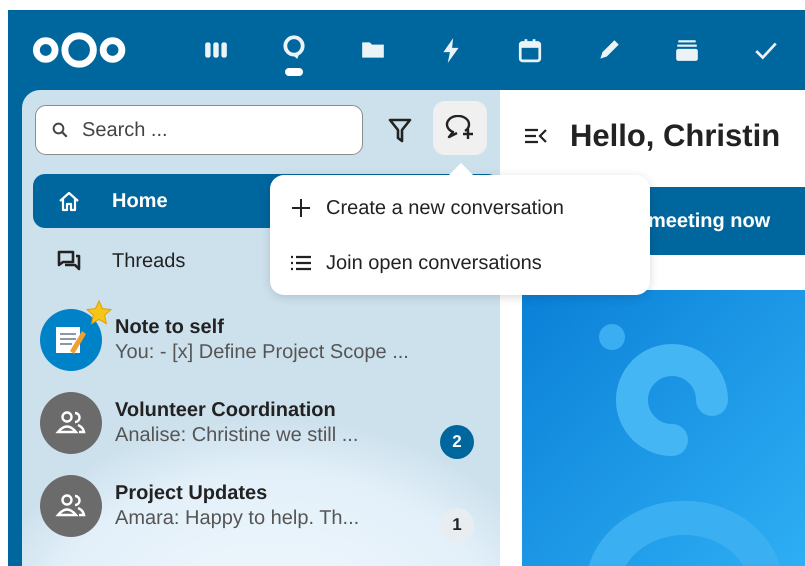 The width and height of the screenshot is (805, 566). I want to click on conversation-name: Volunteer Coordination, so click(226, 410).